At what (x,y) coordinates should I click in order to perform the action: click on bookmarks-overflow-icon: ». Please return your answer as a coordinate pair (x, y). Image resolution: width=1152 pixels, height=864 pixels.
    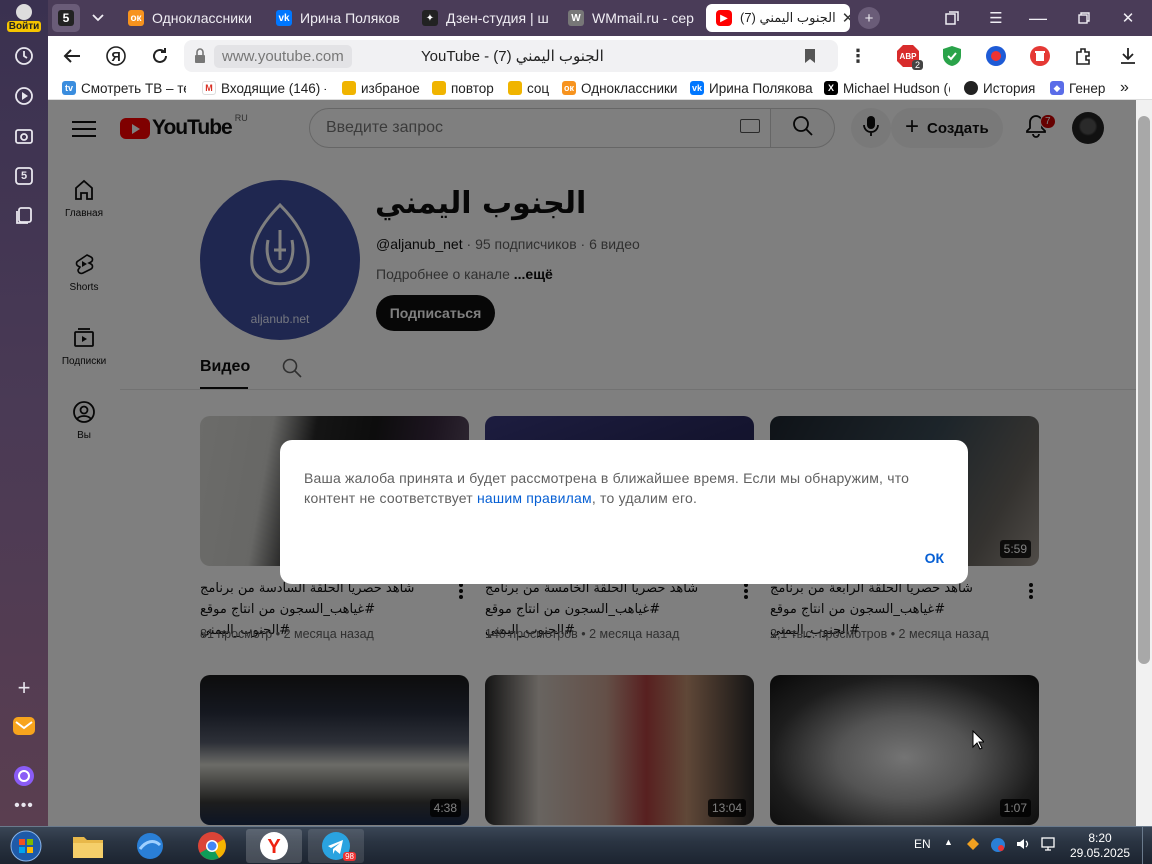
    Looking at the image, I should click on (1130, 88).